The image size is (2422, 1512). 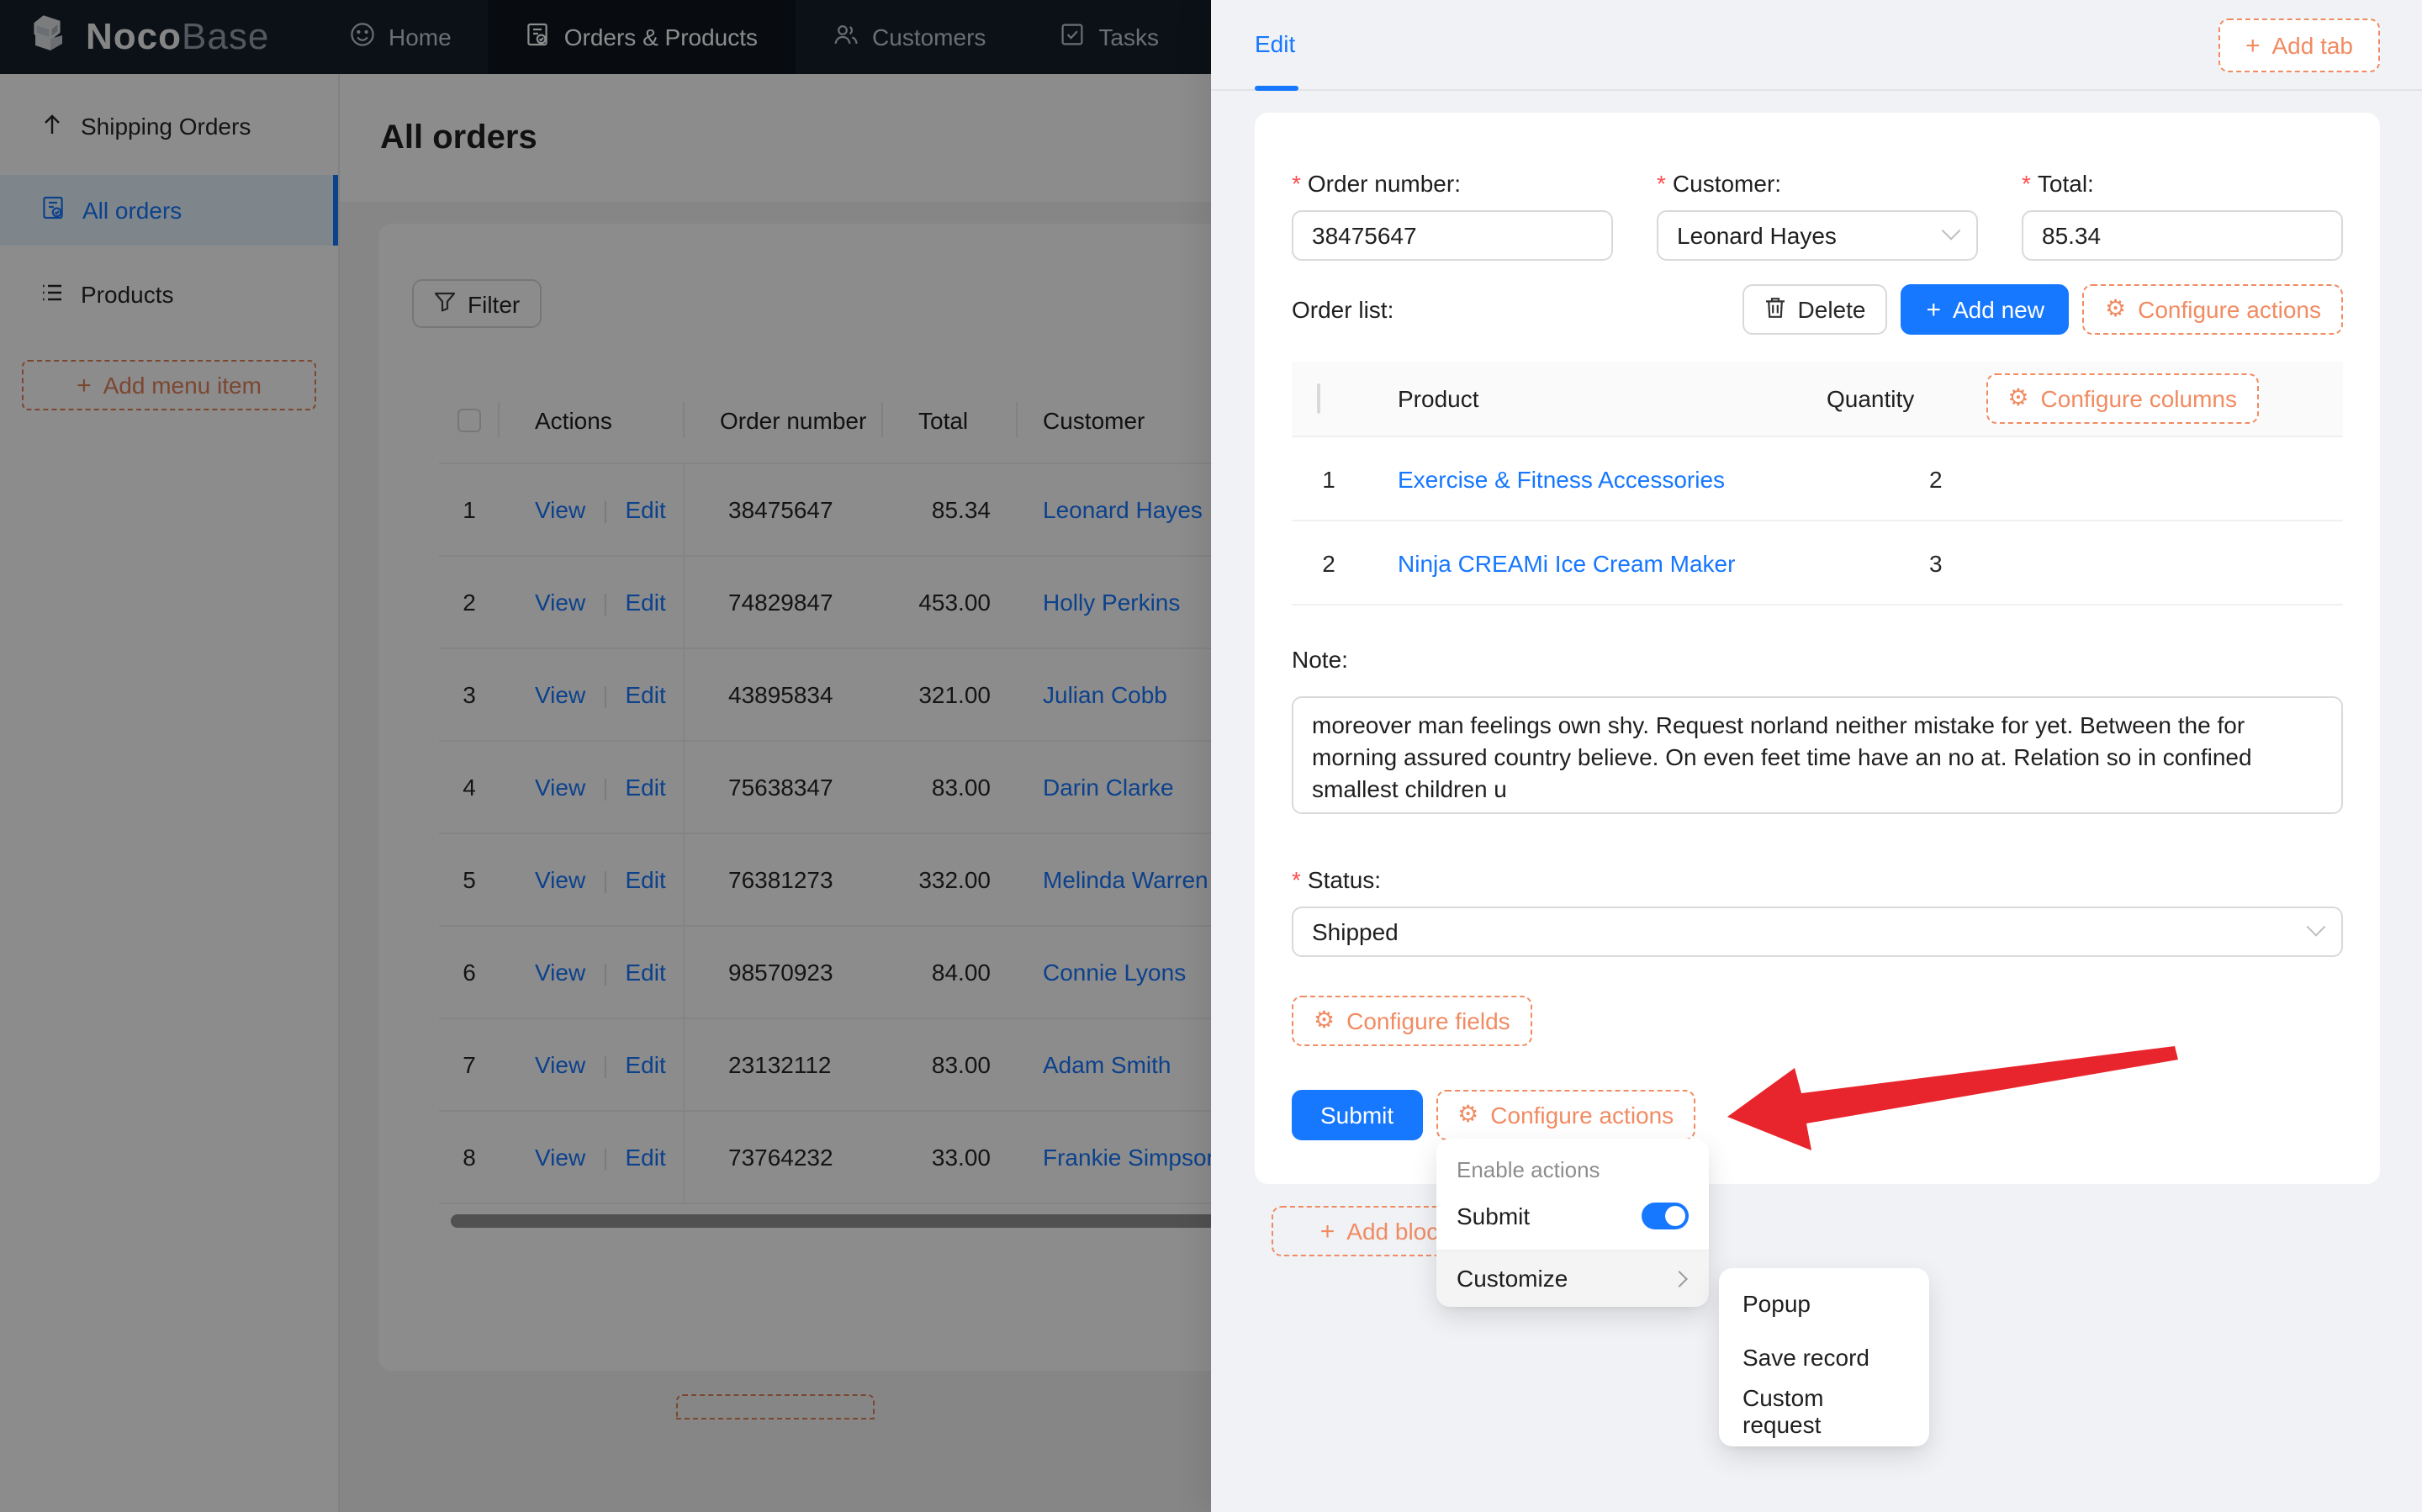 What do you see at coordinates (1936, 562) in the screenshot?
I see `subtable-quantity: 3` at bounding box center [1936, 562].